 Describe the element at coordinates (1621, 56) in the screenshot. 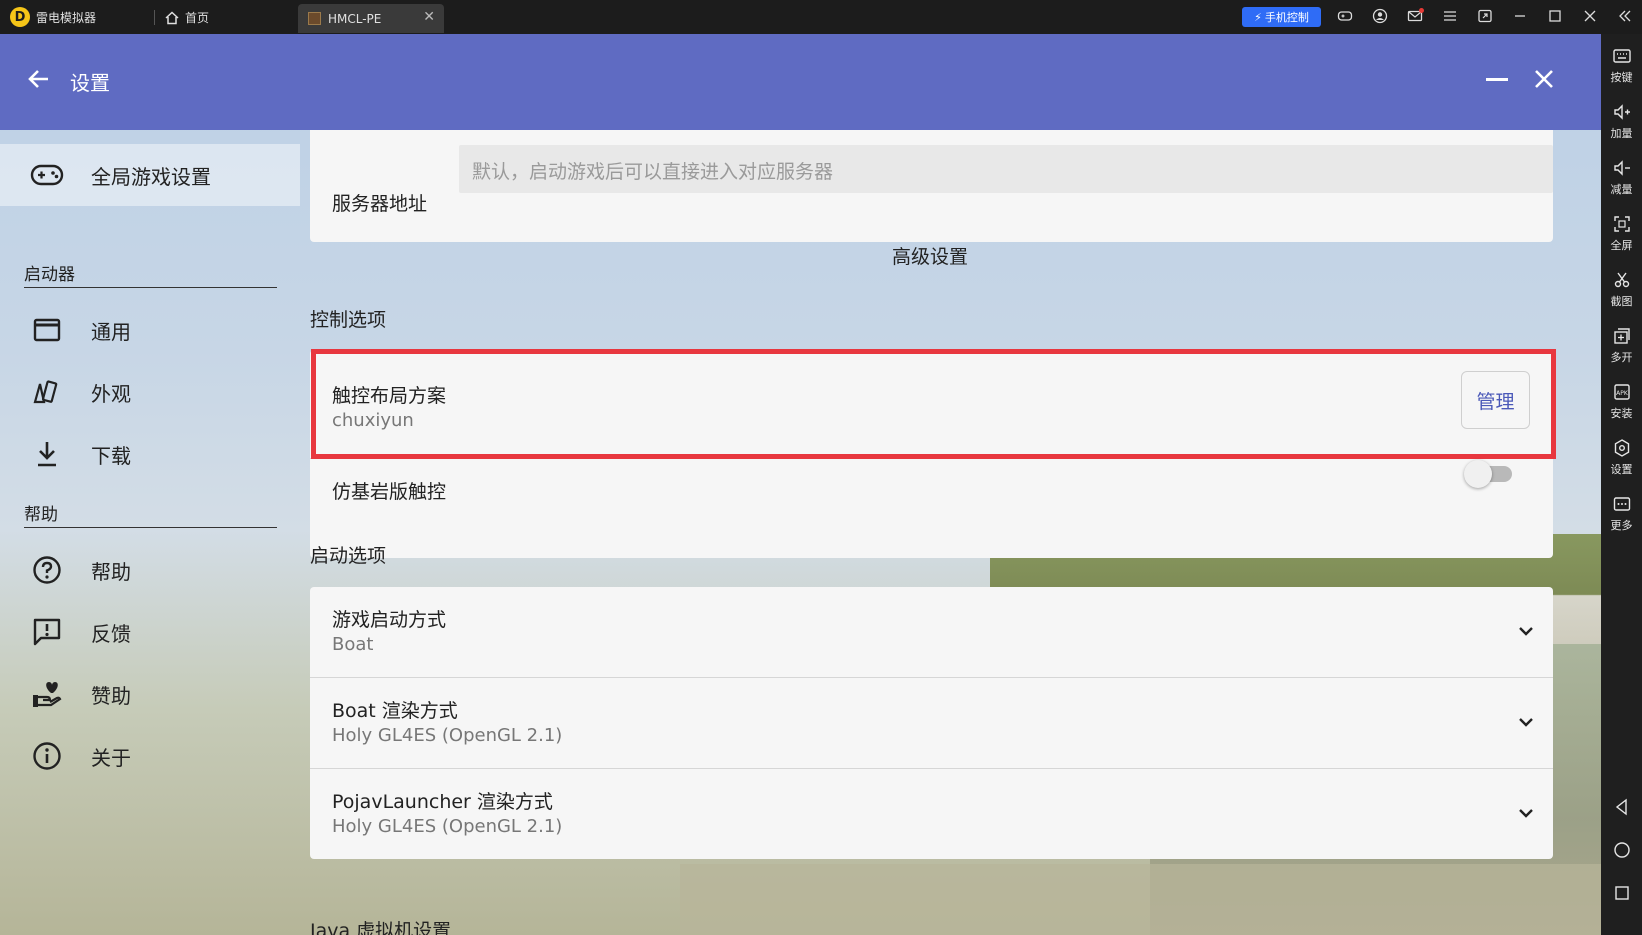

I see `keyboard-icon` at that location.